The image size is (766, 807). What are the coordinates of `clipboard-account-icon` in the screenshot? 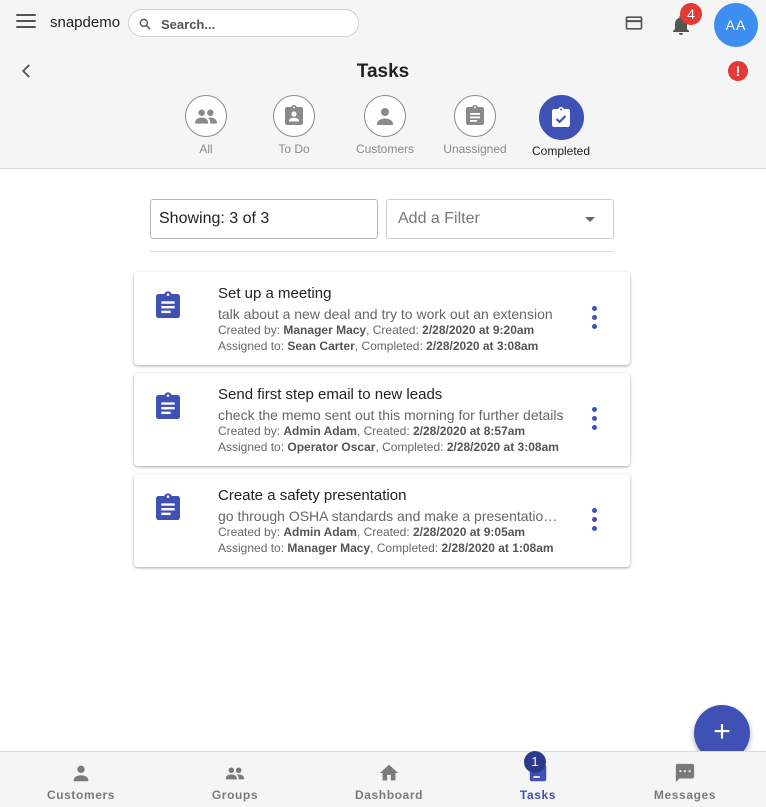 It's located at (294, 116).